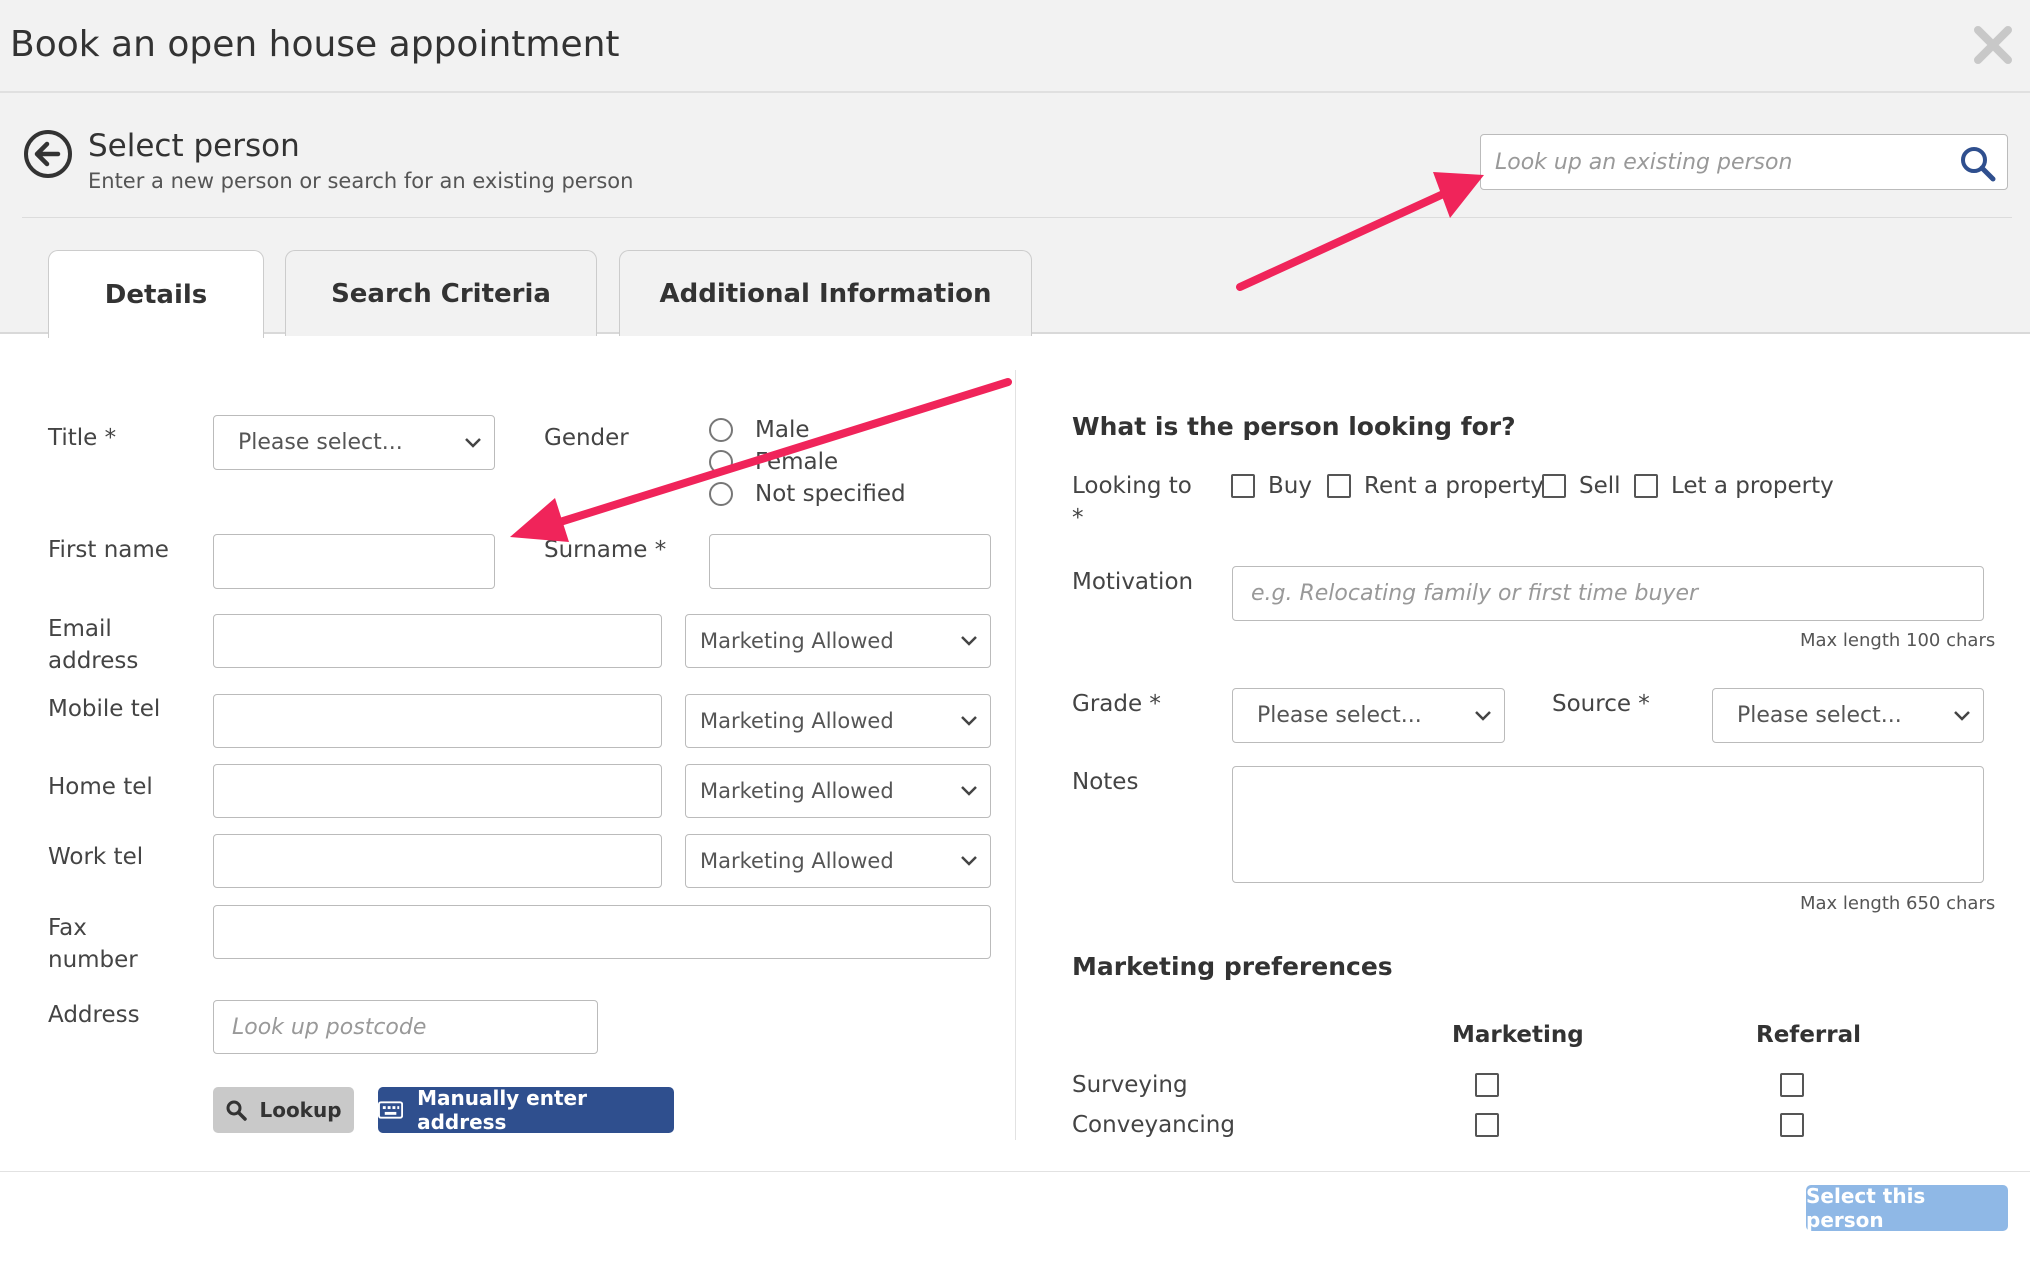 The image size is (2030, 1265). What do you see at coordinates (1866, 1208) in the screenshot?
I see `select-this-person-label: Select this person` at bounding box center [1866, 1208].